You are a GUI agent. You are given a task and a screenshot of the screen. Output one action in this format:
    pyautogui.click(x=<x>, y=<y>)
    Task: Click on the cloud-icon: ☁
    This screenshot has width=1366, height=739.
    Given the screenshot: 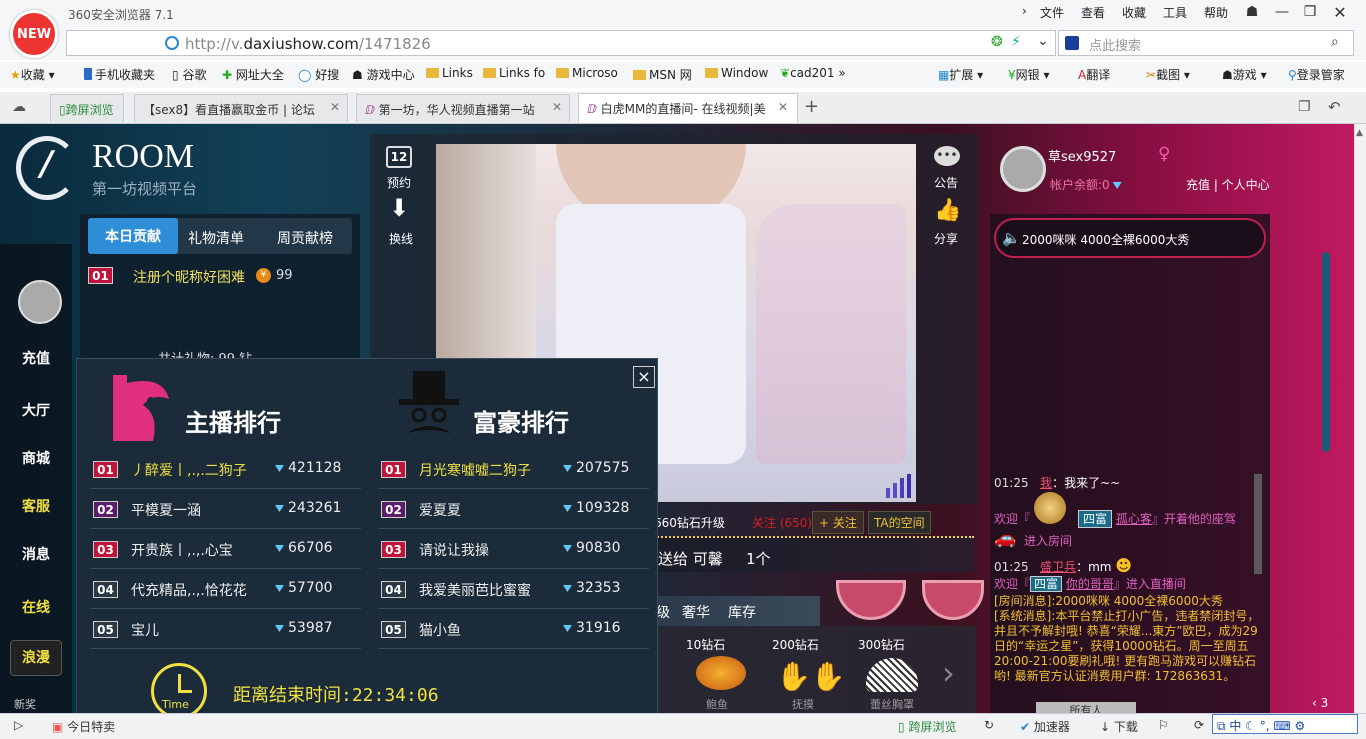 What is the action you would take?
    pyautogui.click(x=19, y=107)
    